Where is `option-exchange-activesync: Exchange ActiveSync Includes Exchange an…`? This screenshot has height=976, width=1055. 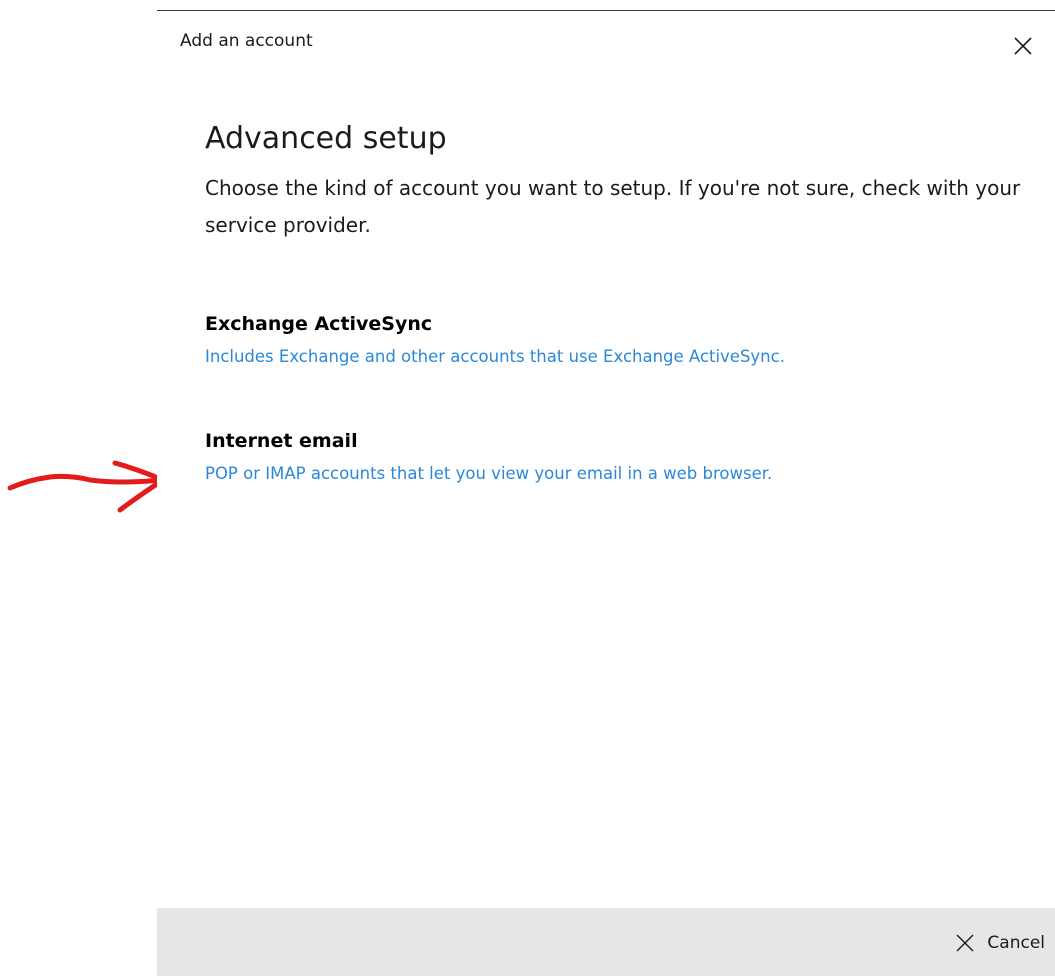
option-exchange-activesync: Exchange ActiveSync Includes Exchange an… is located at coordinates (605, 340).